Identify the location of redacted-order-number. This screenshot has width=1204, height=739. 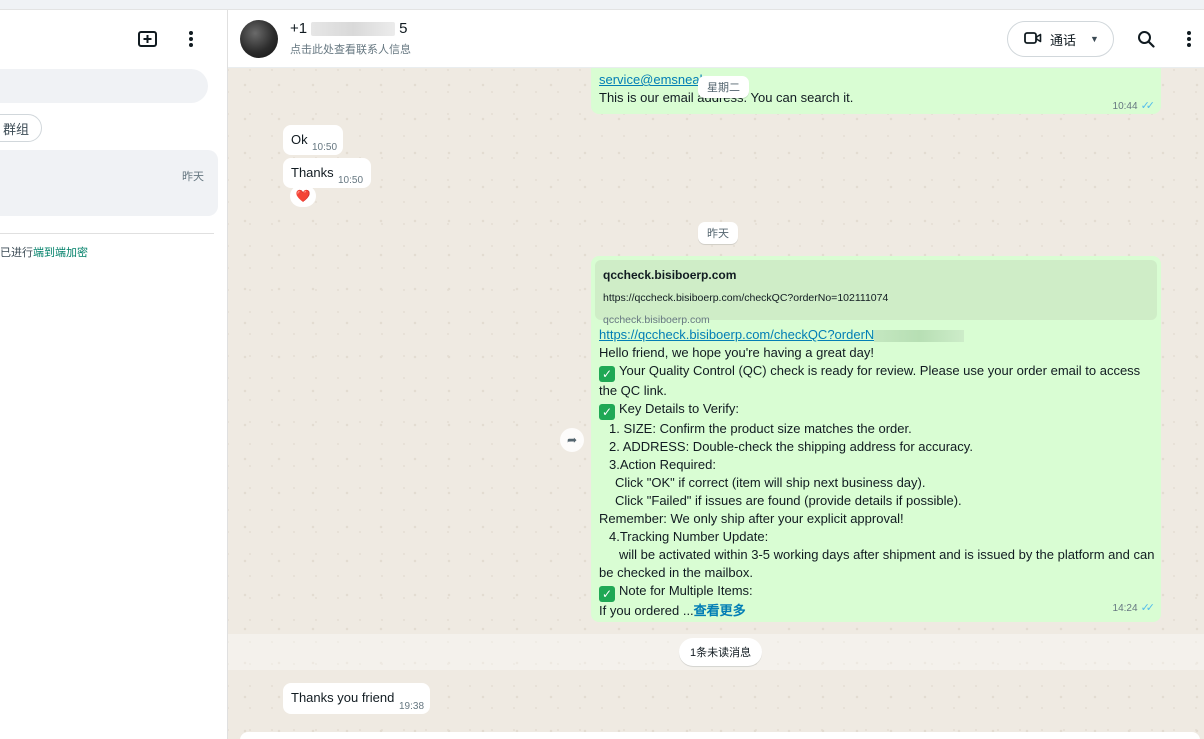
(919, 335).